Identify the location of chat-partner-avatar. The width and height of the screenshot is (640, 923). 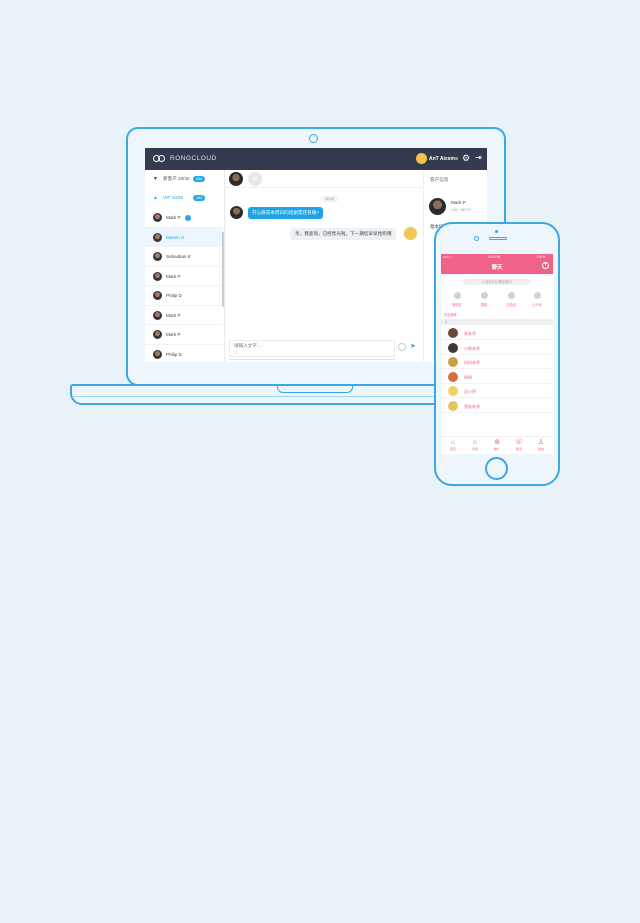
(236, 179).